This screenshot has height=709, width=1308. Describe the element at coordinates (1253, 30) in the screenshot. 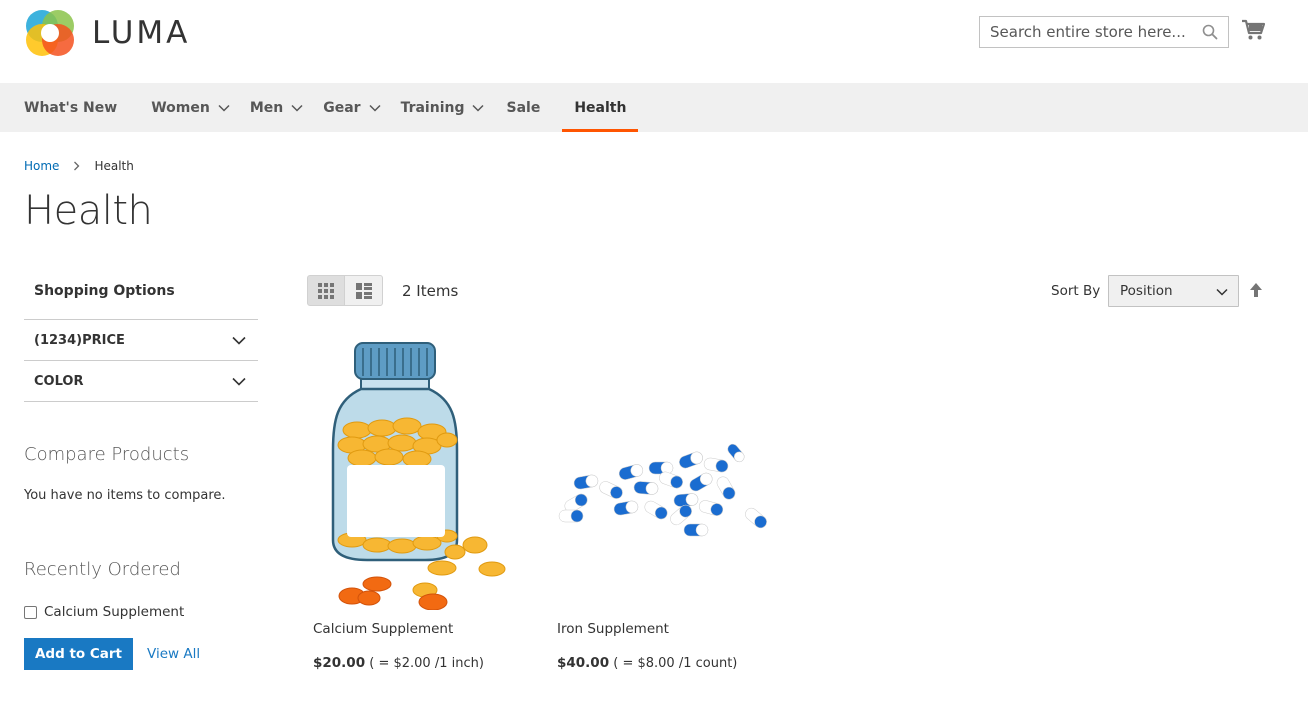

I see `cart-icon` at that location.